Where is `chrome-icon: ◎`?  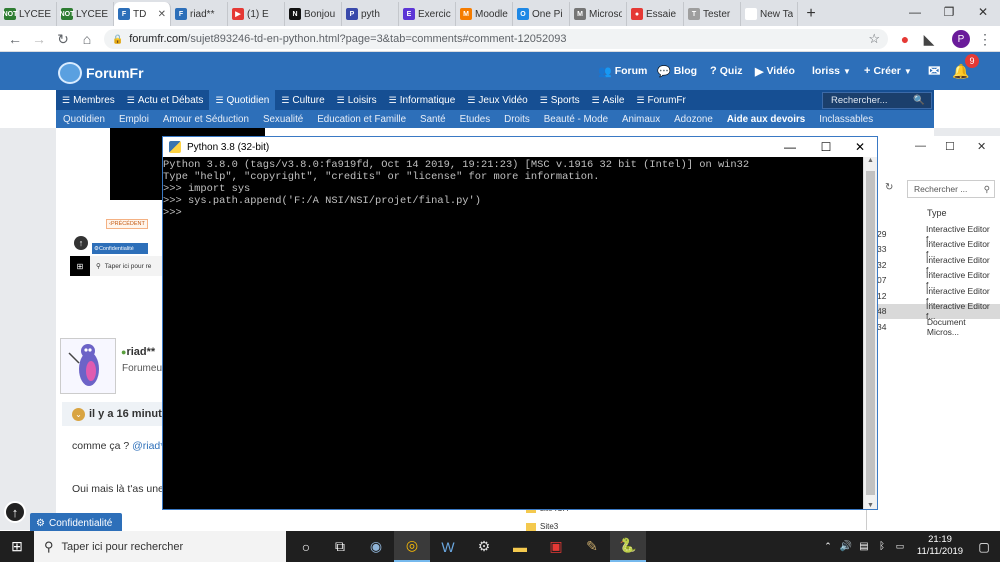 chrome-icon: ◎ is located at coordinates (412, 546).